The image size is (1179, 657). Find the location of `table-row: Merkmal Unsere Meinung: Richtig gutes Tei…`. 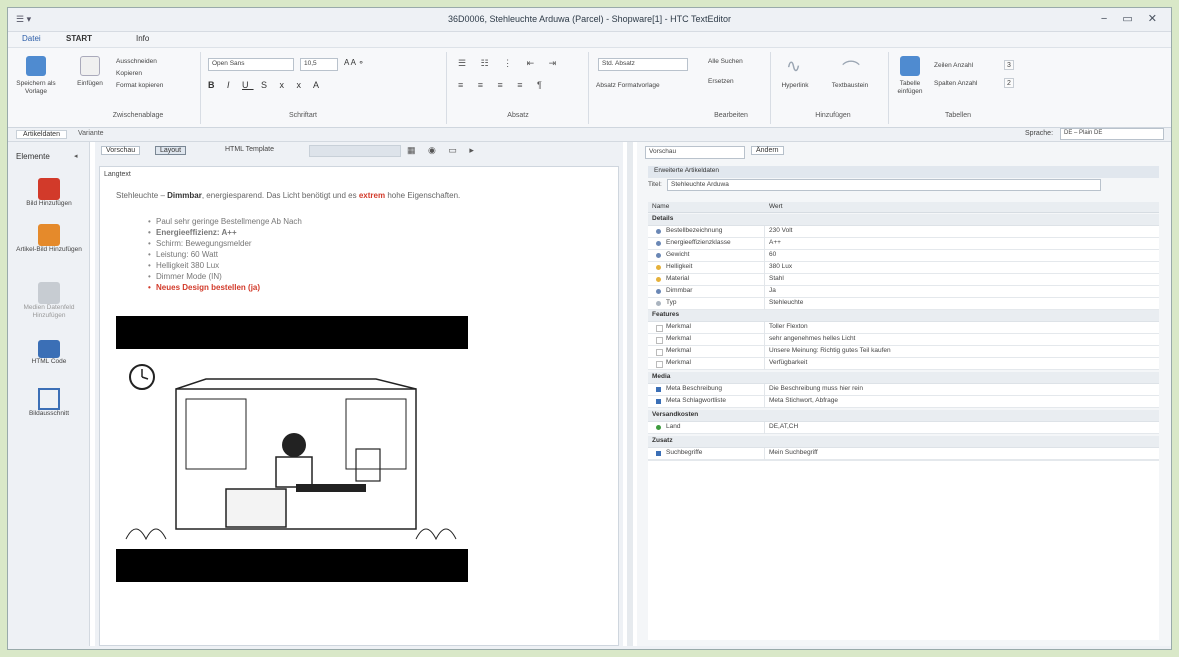

table-row: Merkmal Unsere Meinung: Richtig gutes Tei… is located at coordinates (903, 352).